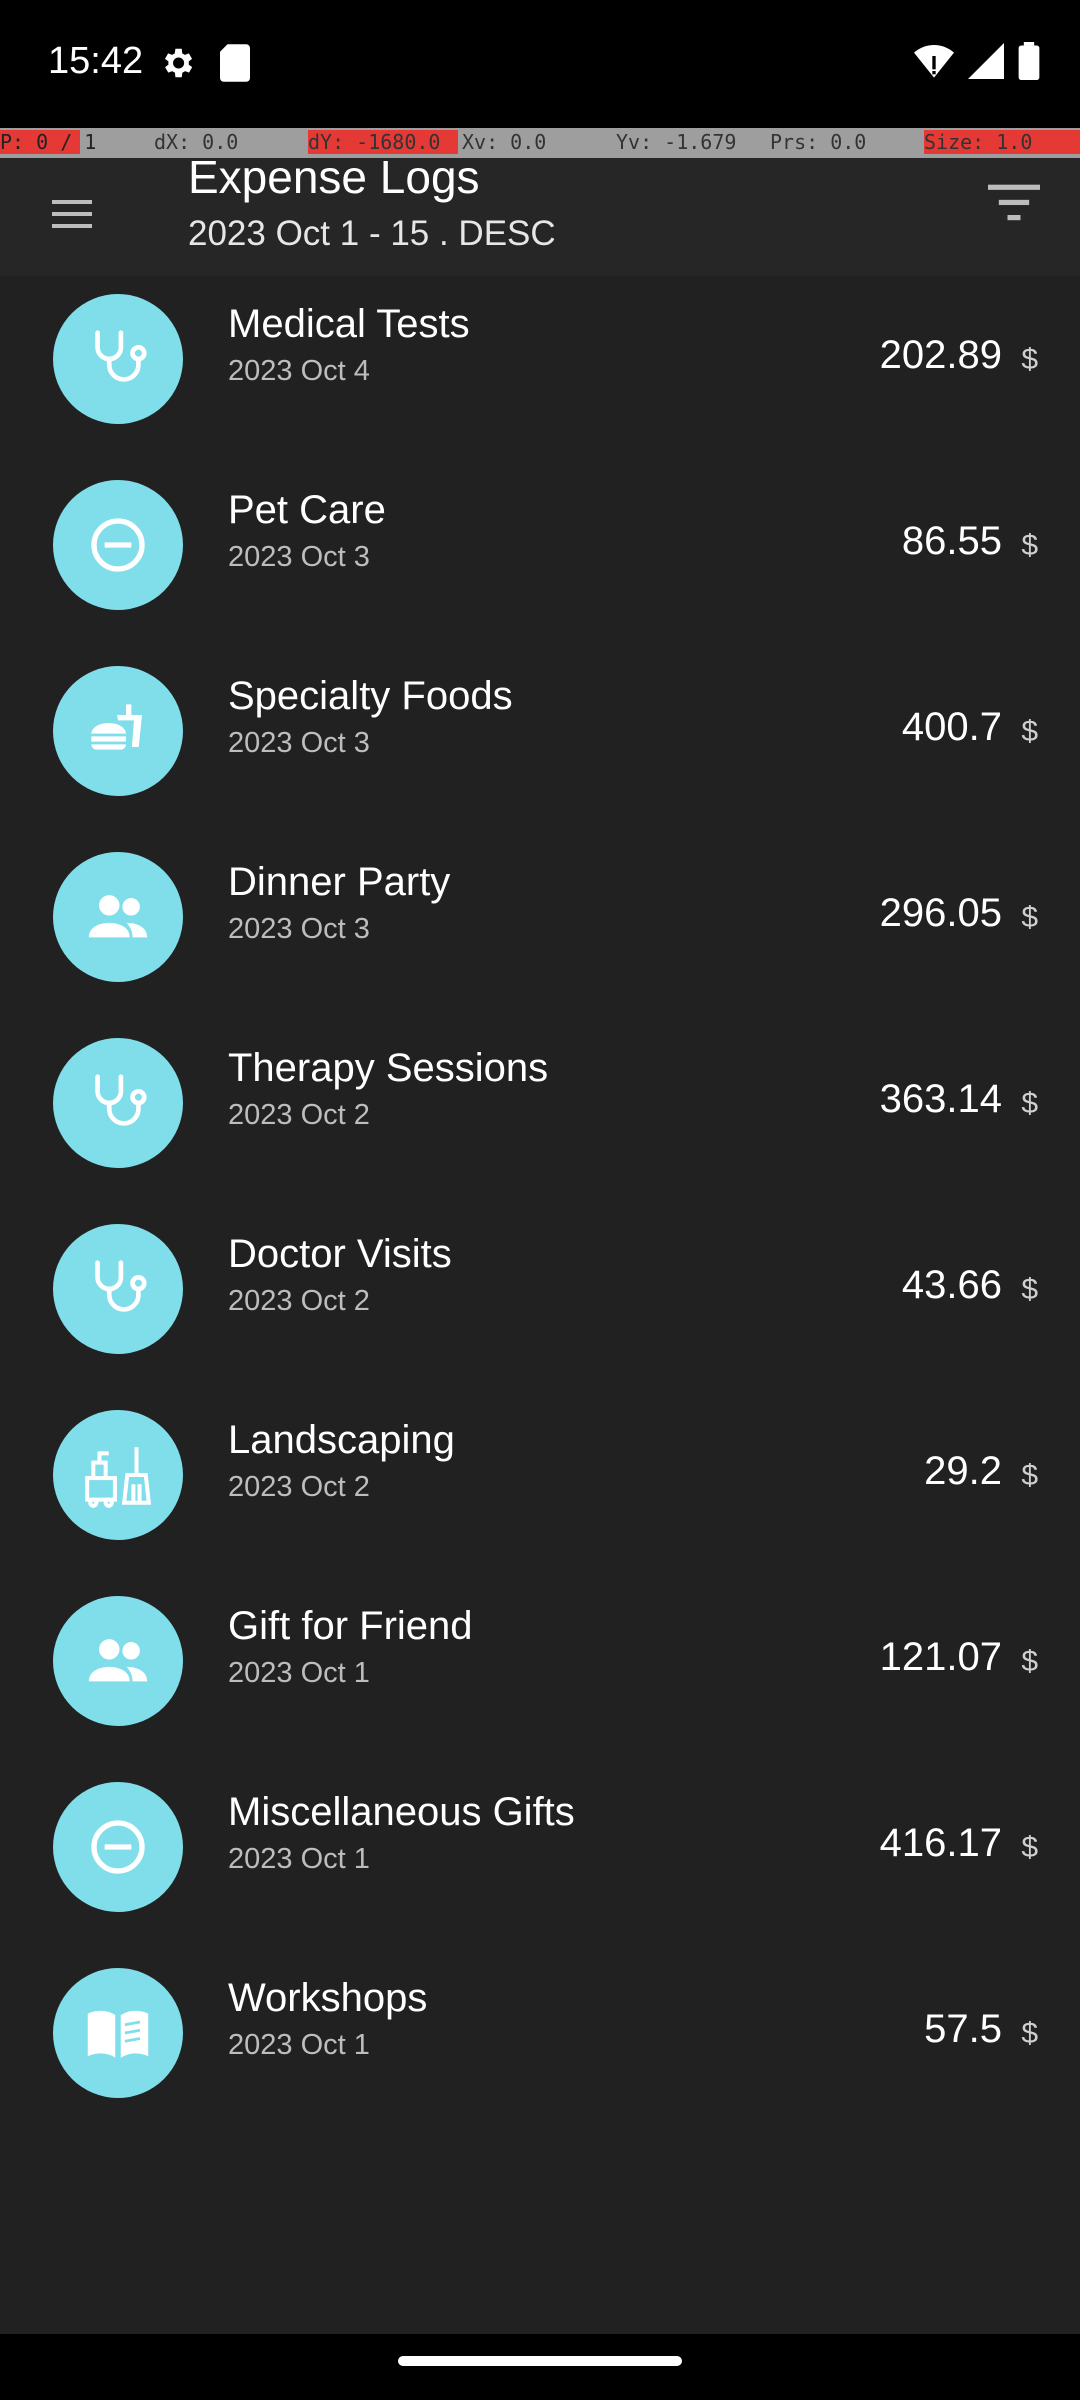 The image size is (1080, 2400). What do you see at coordinates (951, 1285) in the screenshot?
I see `expense-amount: 43.66` at bounding box center [951, 1285].